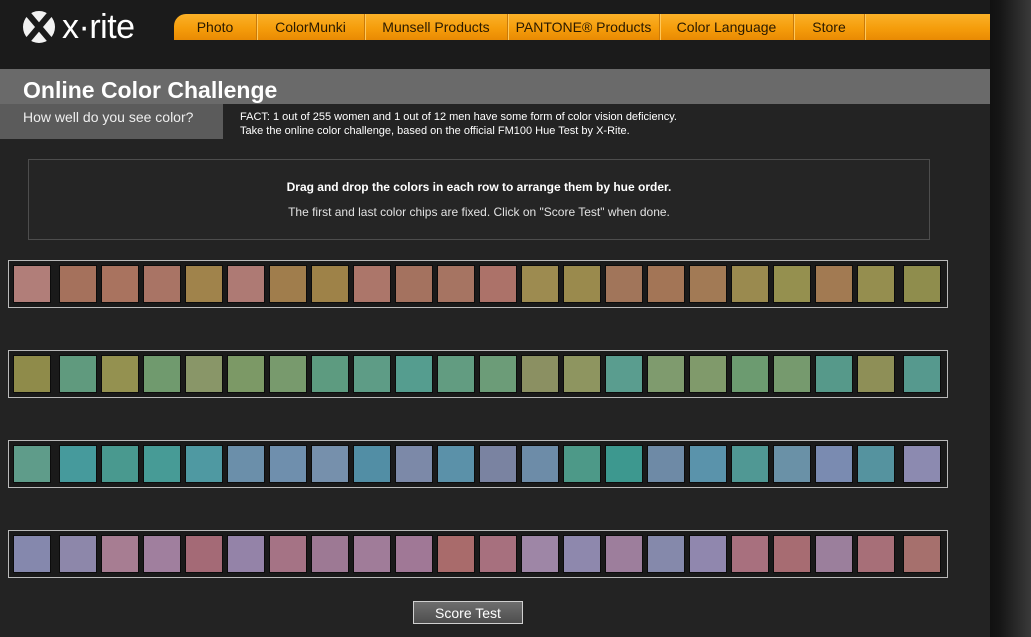 The height and width of the screenshot is (637, 1031). Describe the element at coordinates (436, 27) in the screenshot. I see `nav-item-munsell-products: Munsell Products` at that location.